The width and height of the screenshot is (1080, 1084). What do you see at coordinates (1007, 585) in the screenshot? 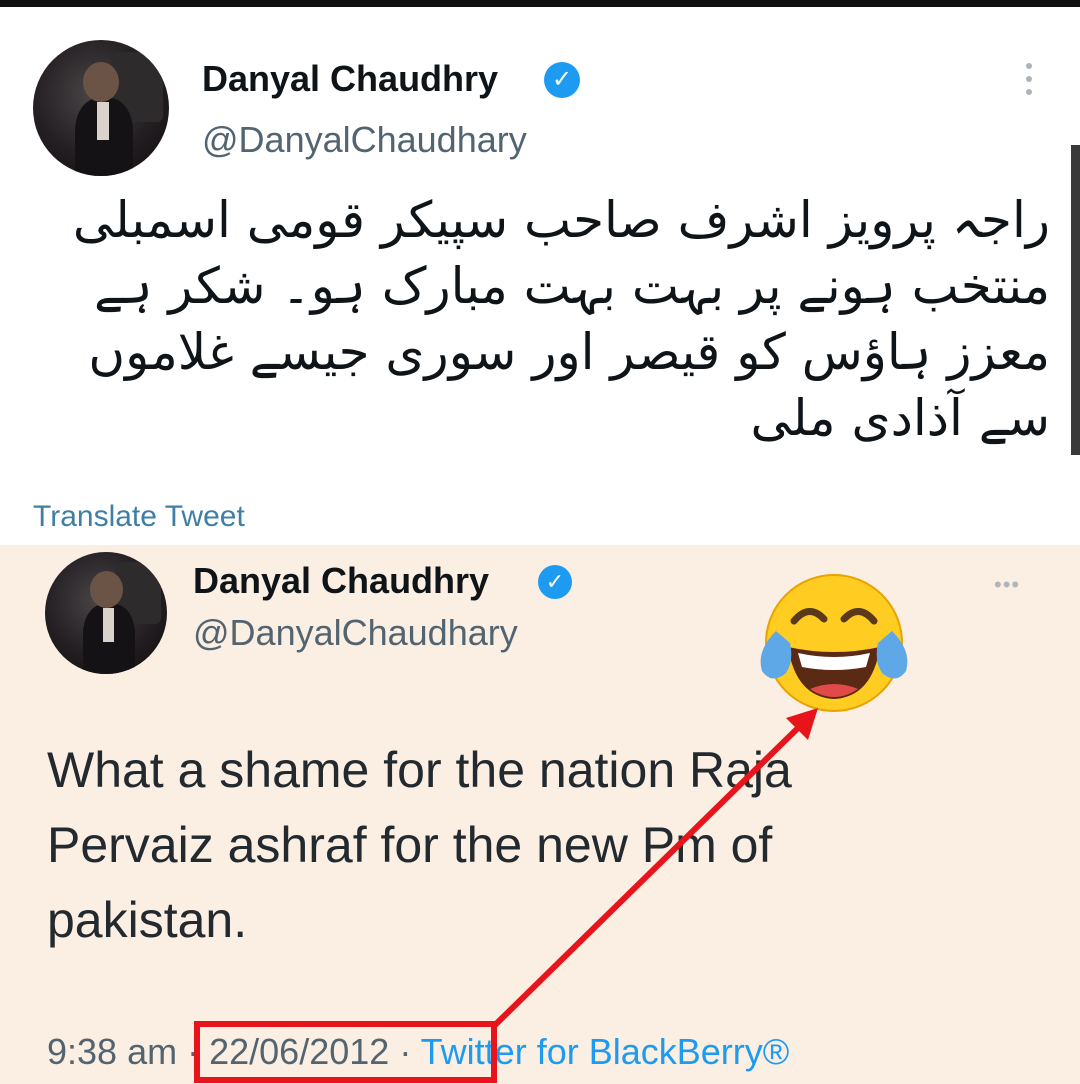
I see `more-horizontal-icon: •••` at bounding box center [1007, 585].